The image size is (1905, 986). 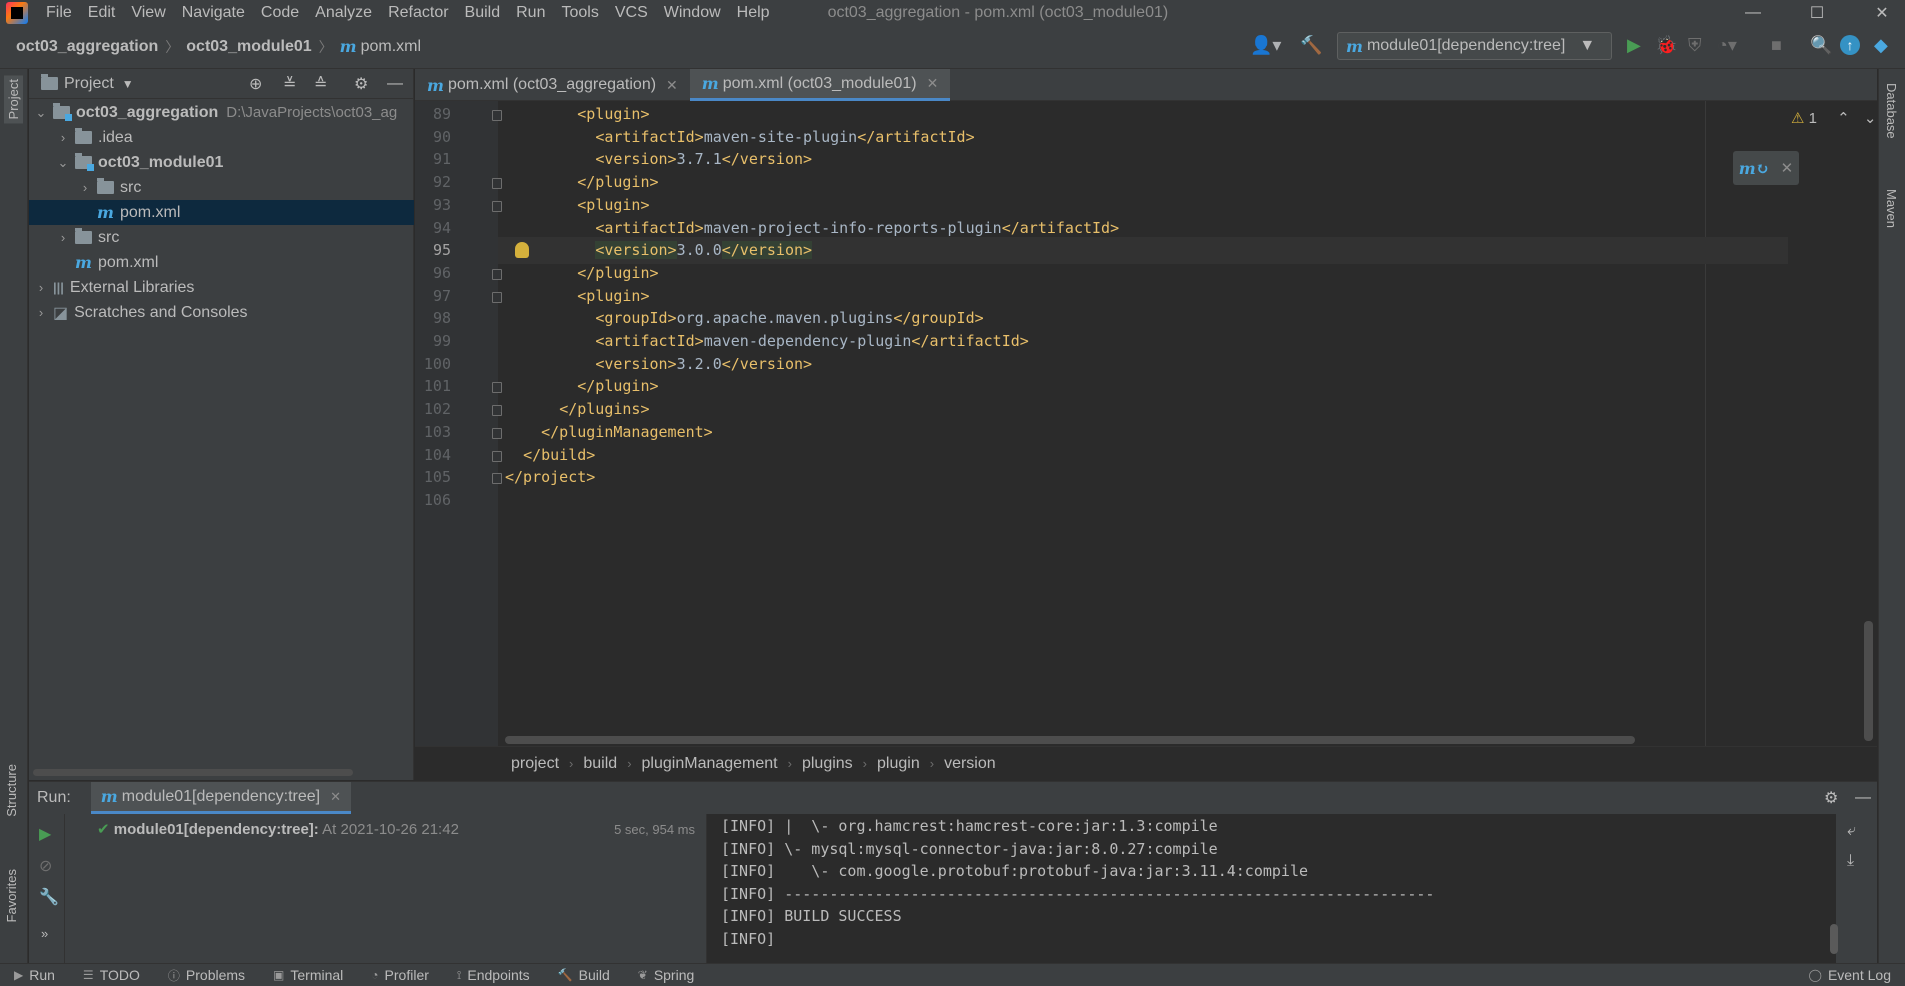 I want to click on project-view-title: Project, so click(x=89, y=84).